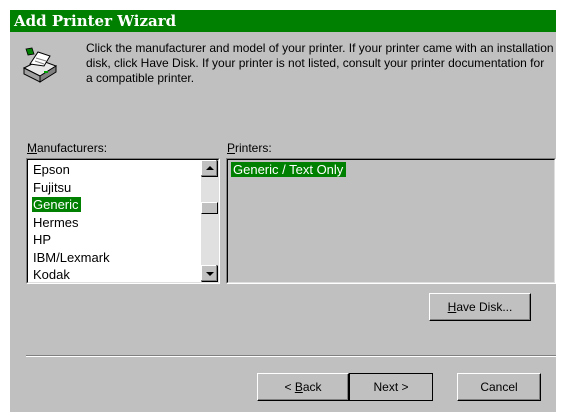 This screenshot has width=563, height=415. What do you see at coordinates (56, 222) in the screenshot?
I see `manufacturer-item-label: Hermes` at bounding box center [56, 222].